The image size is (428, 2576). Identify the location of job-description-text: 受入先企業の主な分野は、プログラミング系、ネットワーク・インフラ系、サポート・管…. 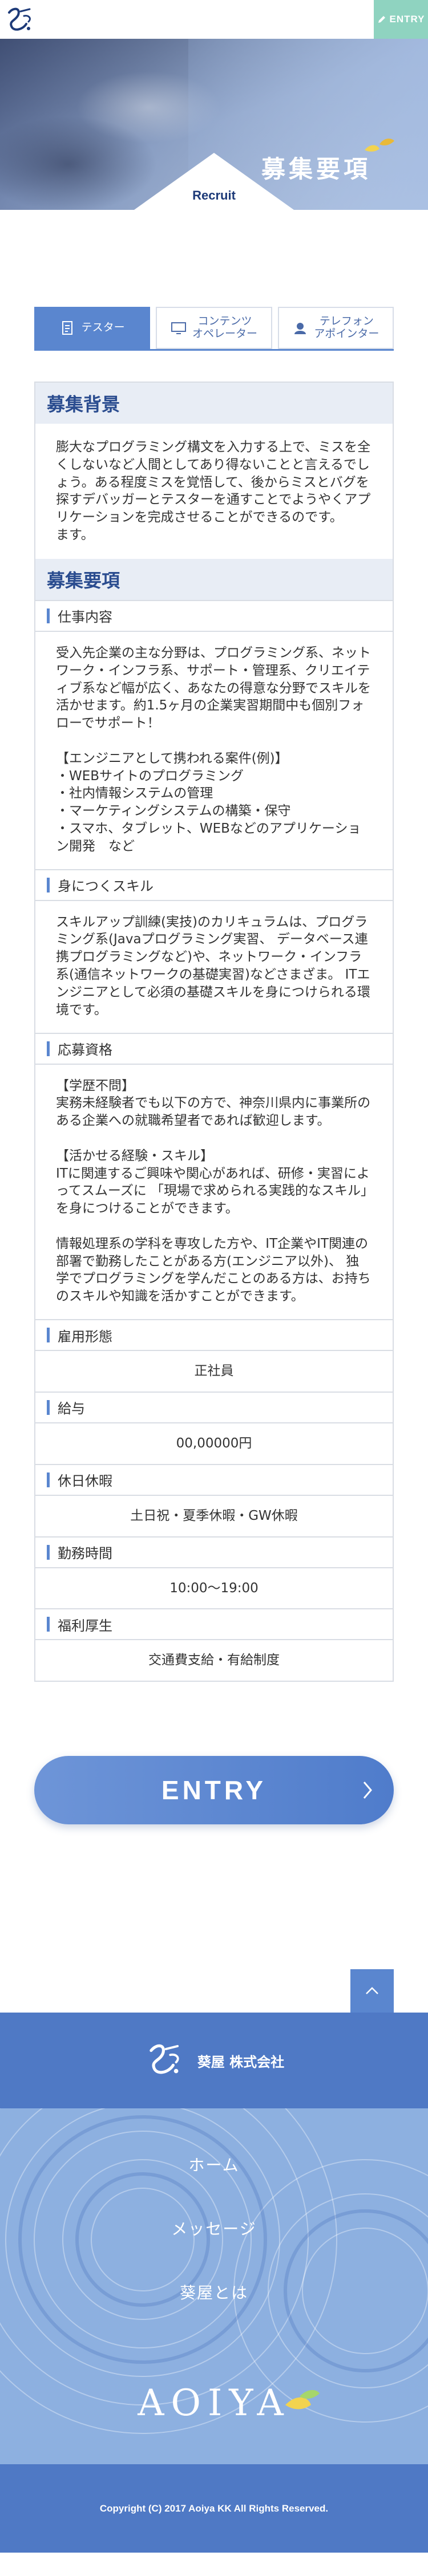
(213, 749).